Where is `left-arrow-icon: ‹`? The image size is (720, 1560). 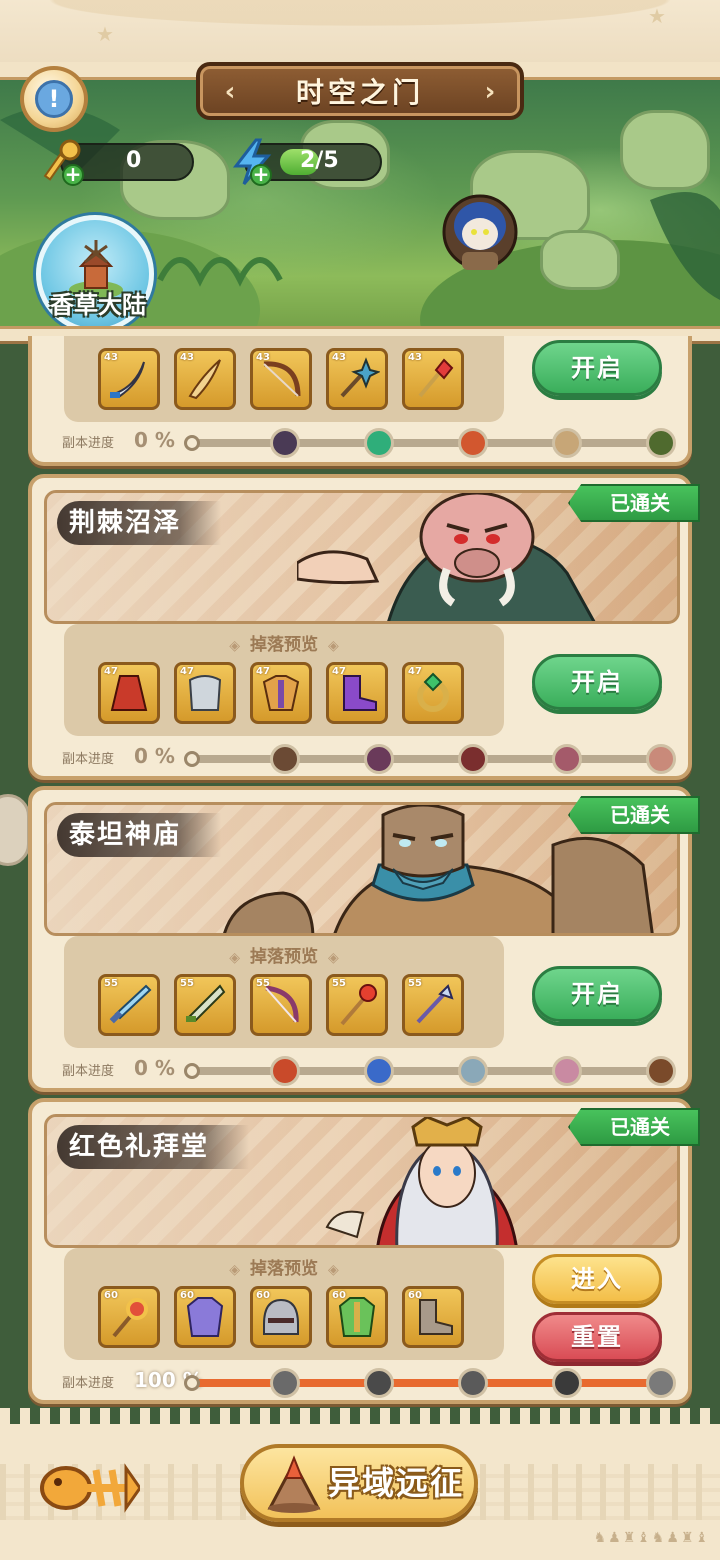
left-arrow-icon: ‹ is located at coordinates (230, 92).